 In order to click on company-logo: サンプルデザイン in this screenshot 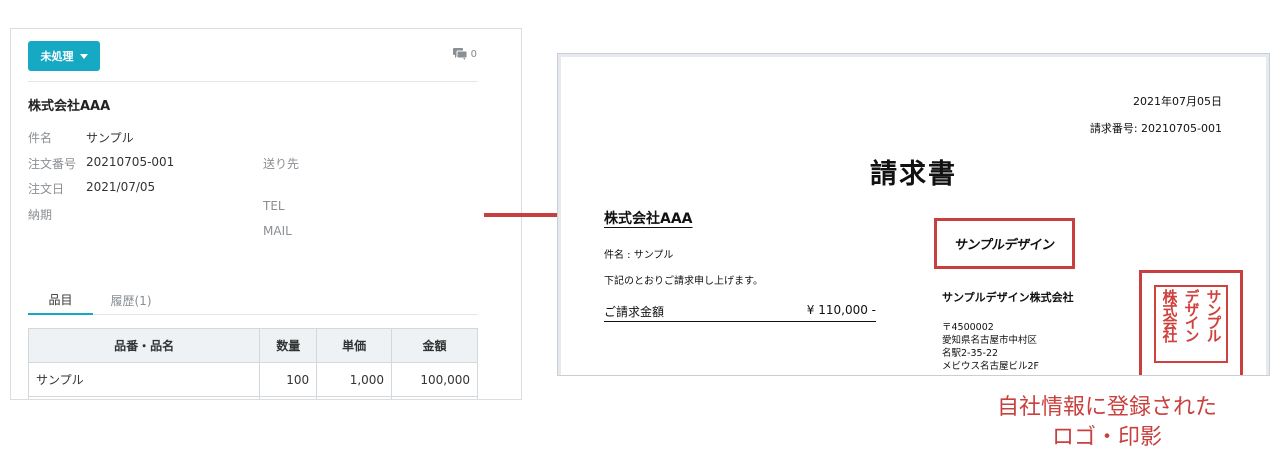, I will do `click(1004, 245)`.